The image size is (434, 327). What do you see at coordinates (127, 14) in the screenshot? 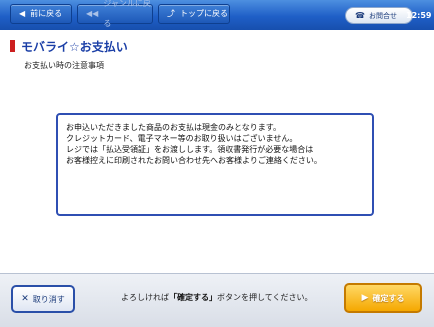
I see `back-to-genre-label: ジャンルに戻る` at bounding box center [127, 14].